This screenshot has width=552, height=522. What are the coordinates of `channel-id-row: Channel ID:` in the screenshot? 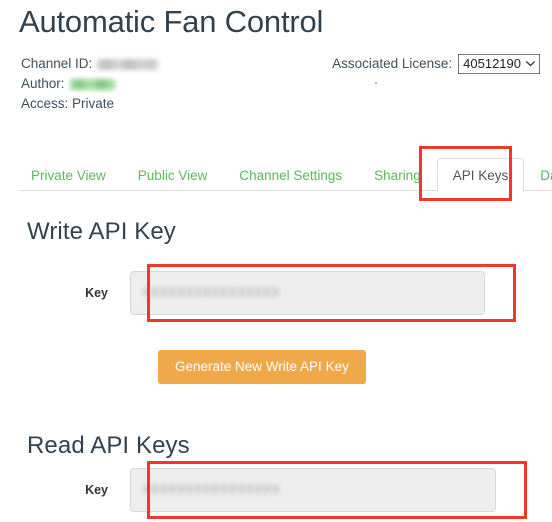 It's located at (90, 64).